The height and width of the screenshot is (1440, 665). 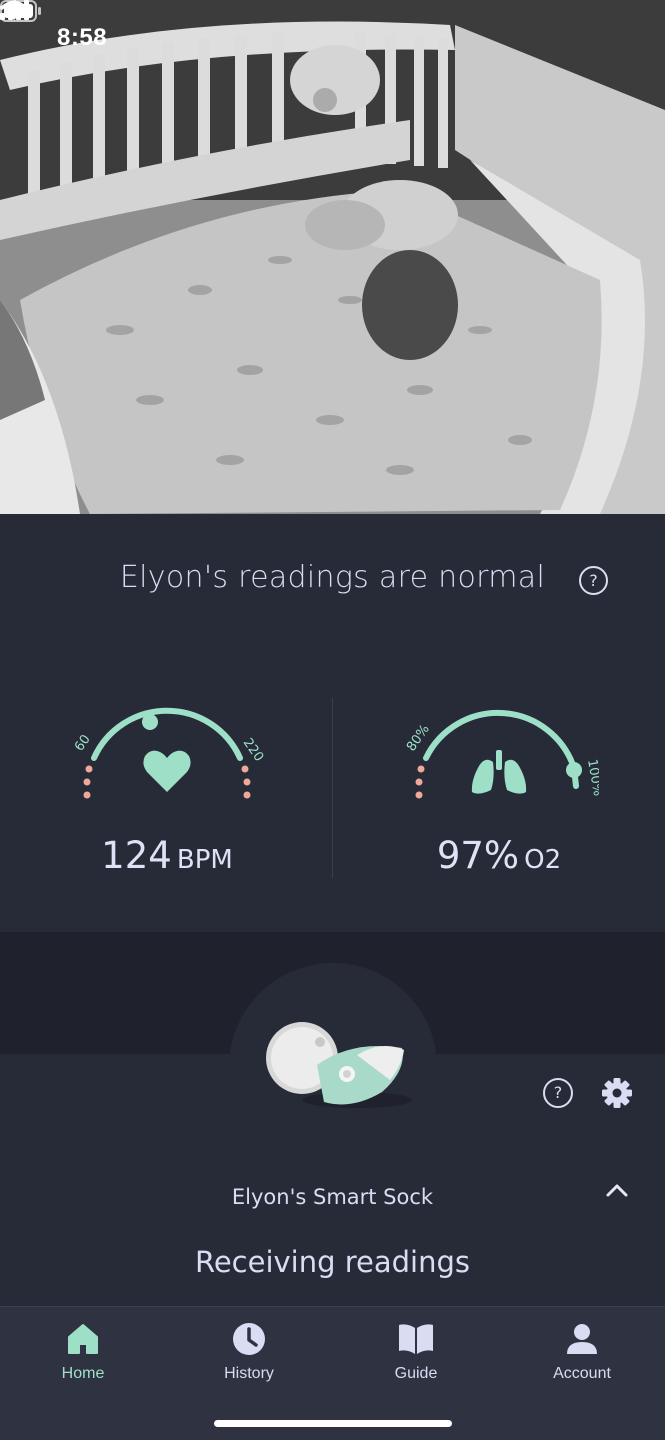 What do you see at coordinates (82, 37) in the screenshot?
I see `status-time: 8:58` at bounding box center [82, 37].